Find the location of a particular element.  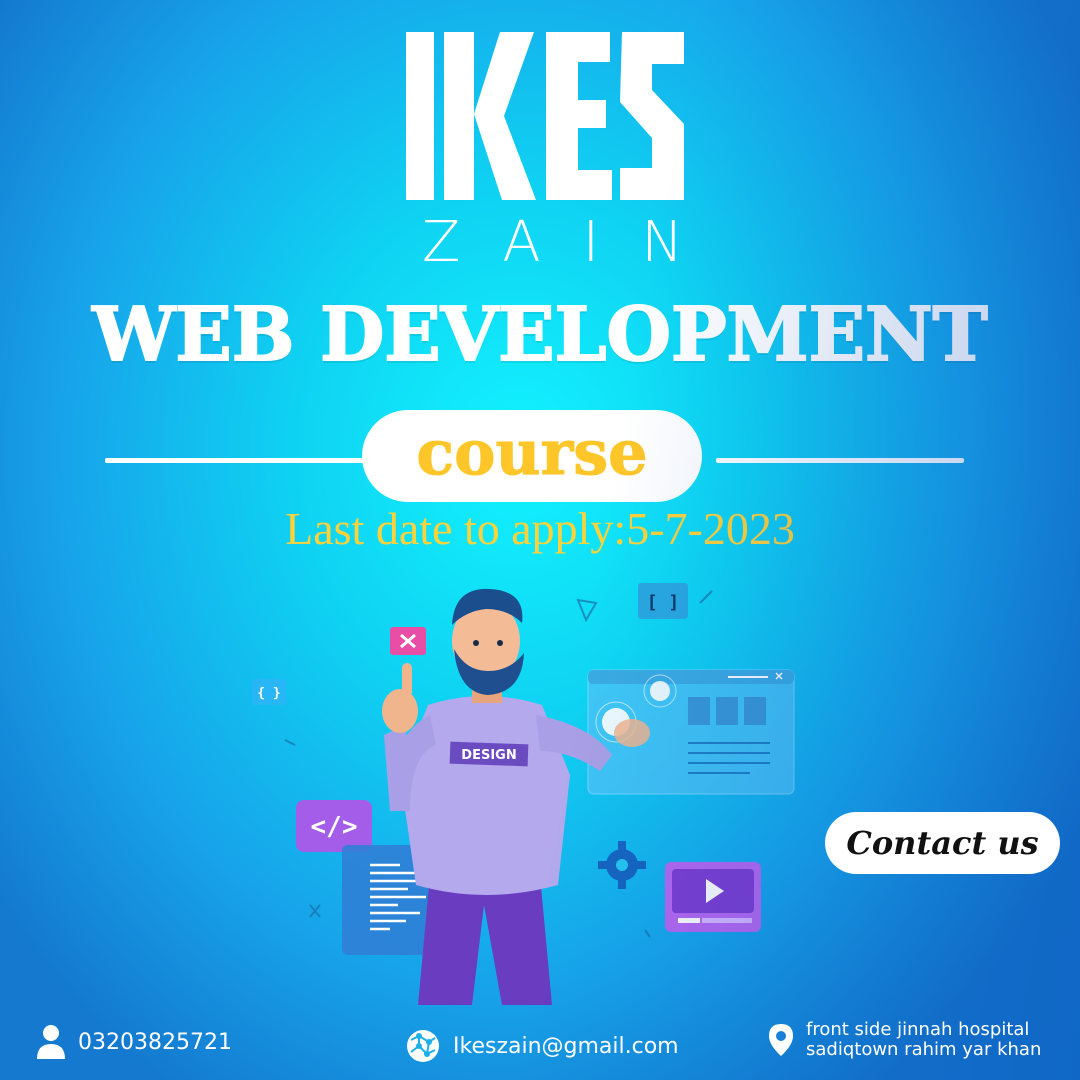

video-panel is located at coordinates (713, 897).